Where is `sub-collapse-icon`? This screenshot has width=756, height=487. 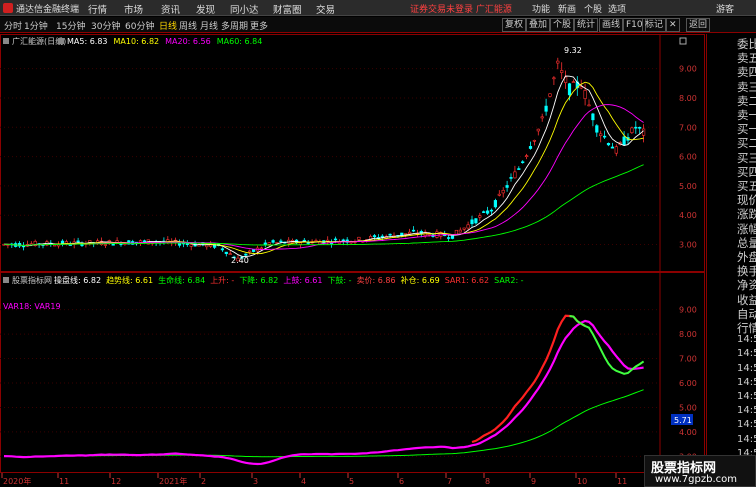 sub-collapse-icon is located at coordinates (6, 280).